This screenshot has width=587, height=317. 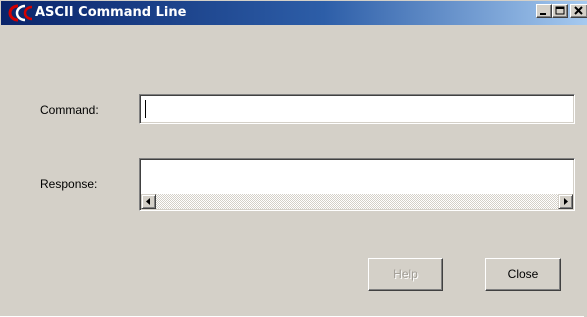 What do you see at coordinates (560, 11) in the screenshot?
I see `maximize-button` at bounding box center [560, 11].